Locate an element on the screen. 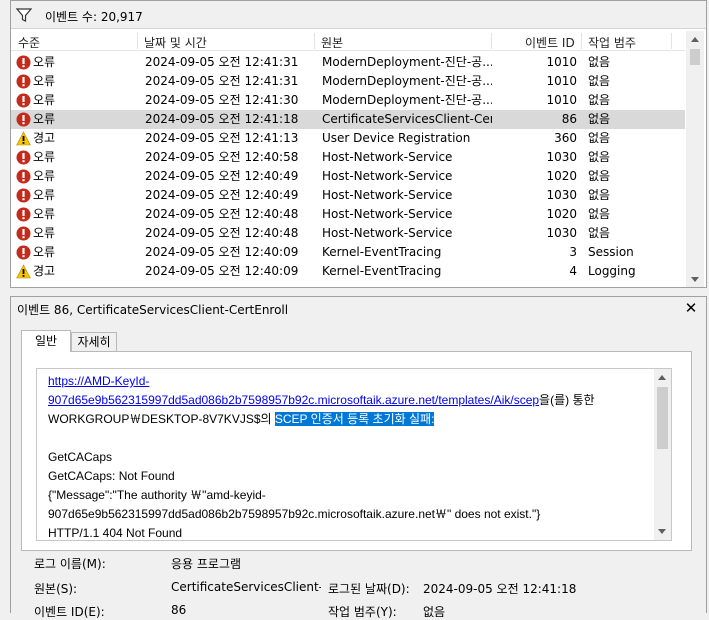  scep-link: https://AMD-KeyId- is located at coordinates (98, 381).